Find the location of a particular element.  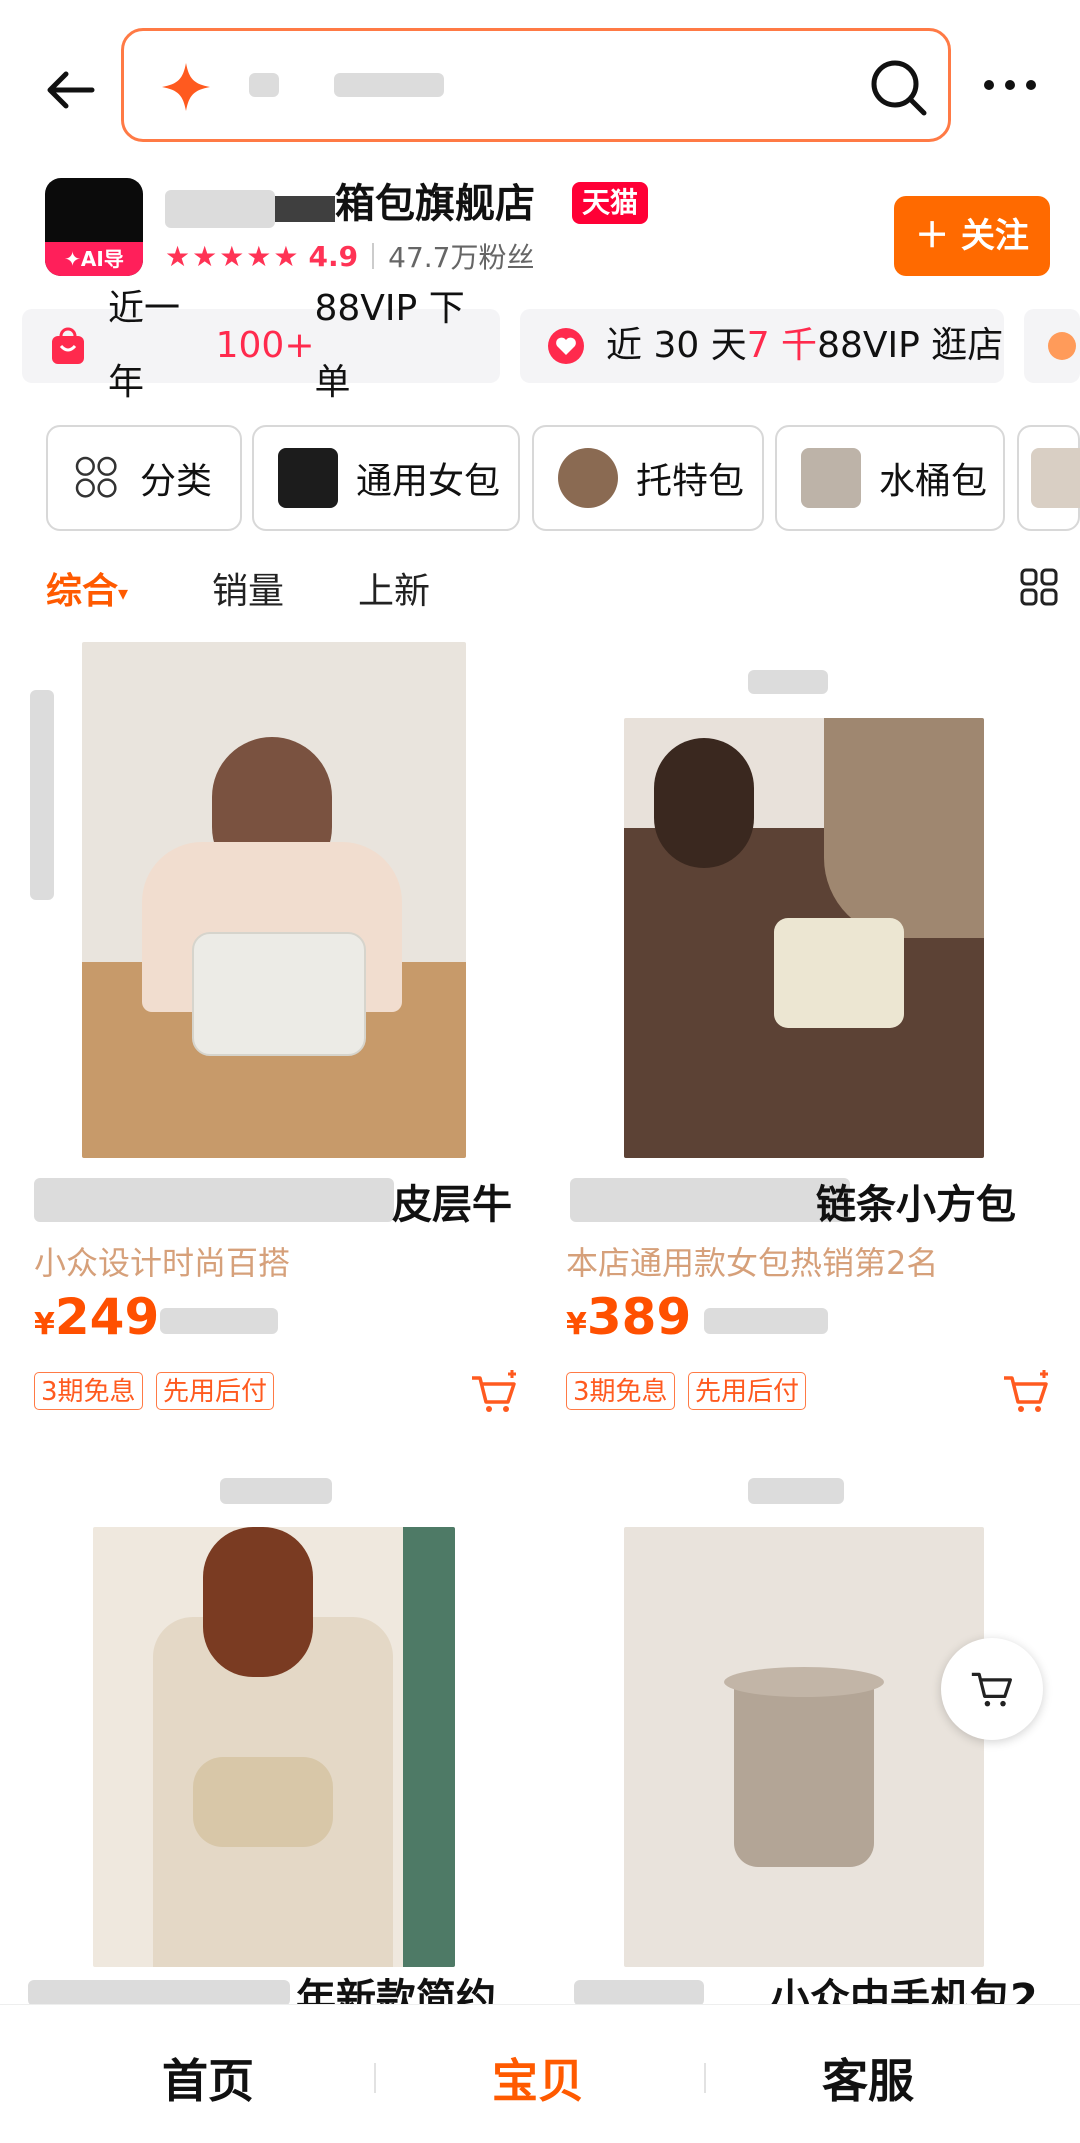

category-chip-all: 分类 is located at coordinates (144, 478).